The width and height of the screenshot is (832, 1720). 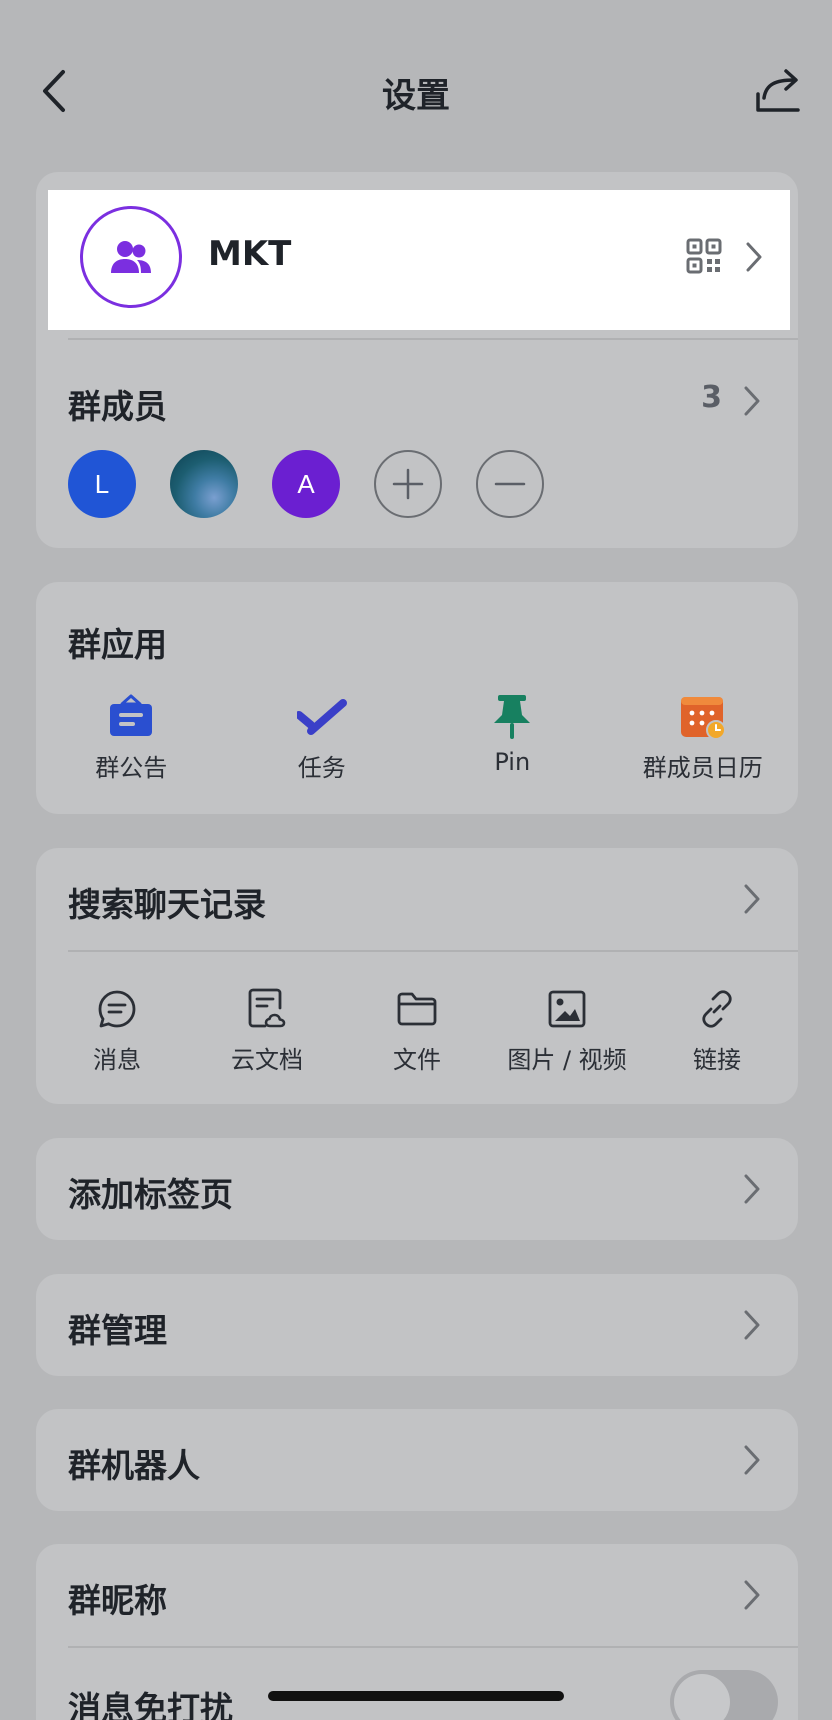 I want to click on calendar-icon, so click(x=703, y=717).